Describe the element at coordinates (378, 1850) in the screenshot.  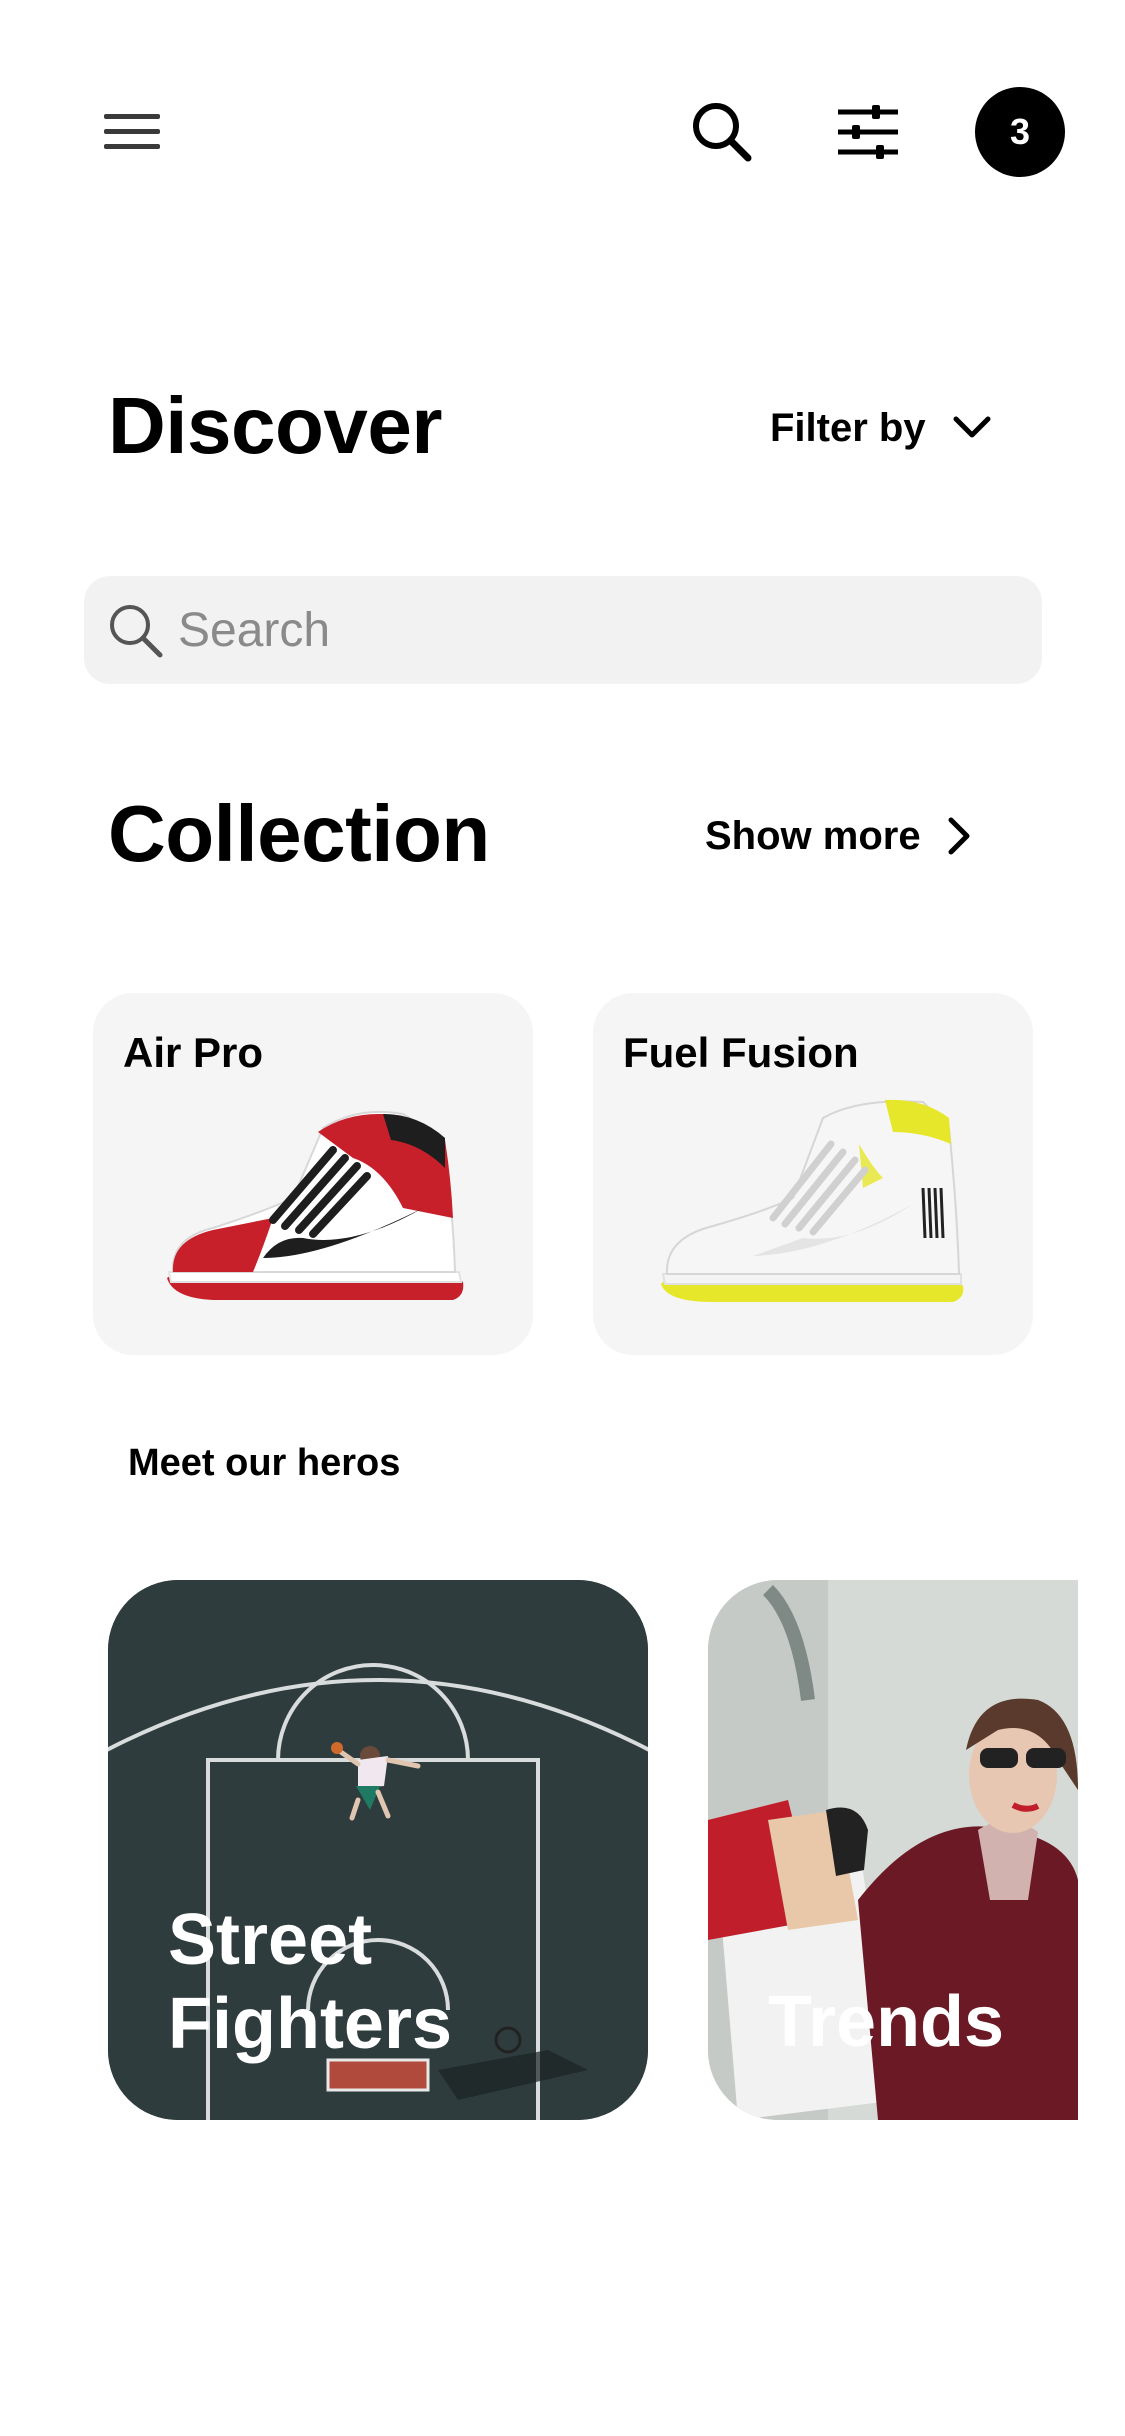
I see `hero-card-street-fighters: Street Fighters` at that location.